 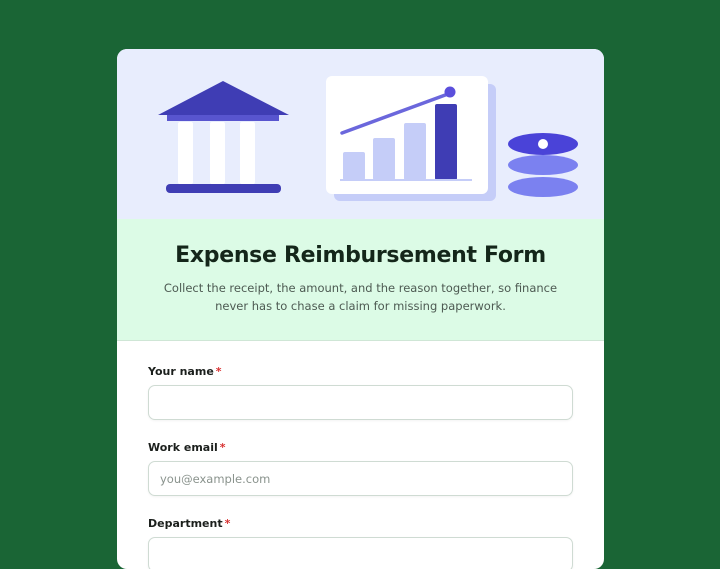 I want to click on email-input, so click(x=360, y=478).